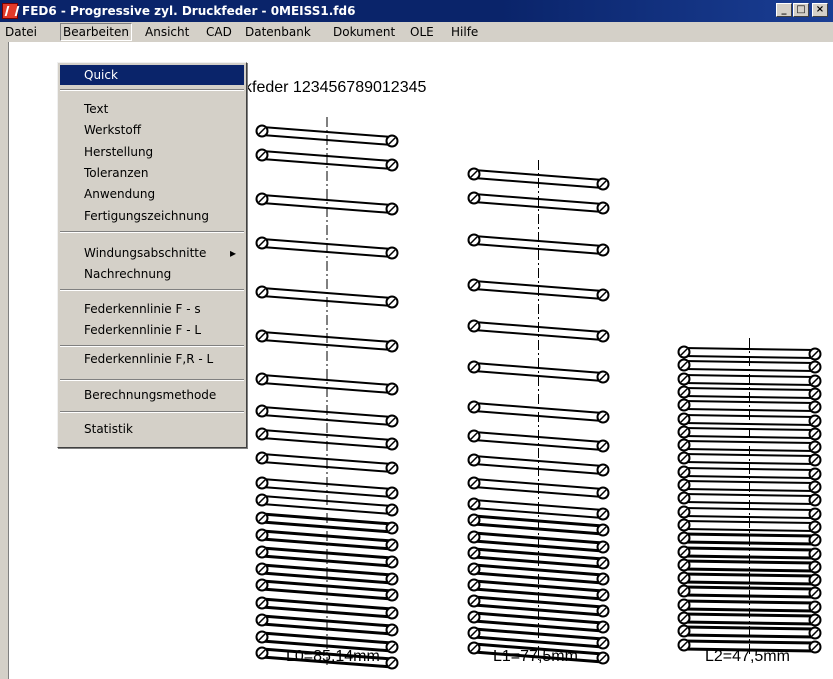 The width and height of the screenshot is (833, 679). What do you see at coordinates (232, 253) in the screenshot?
I see `submenu-arrow-icon: ▸` at bounding box center [232, 253].